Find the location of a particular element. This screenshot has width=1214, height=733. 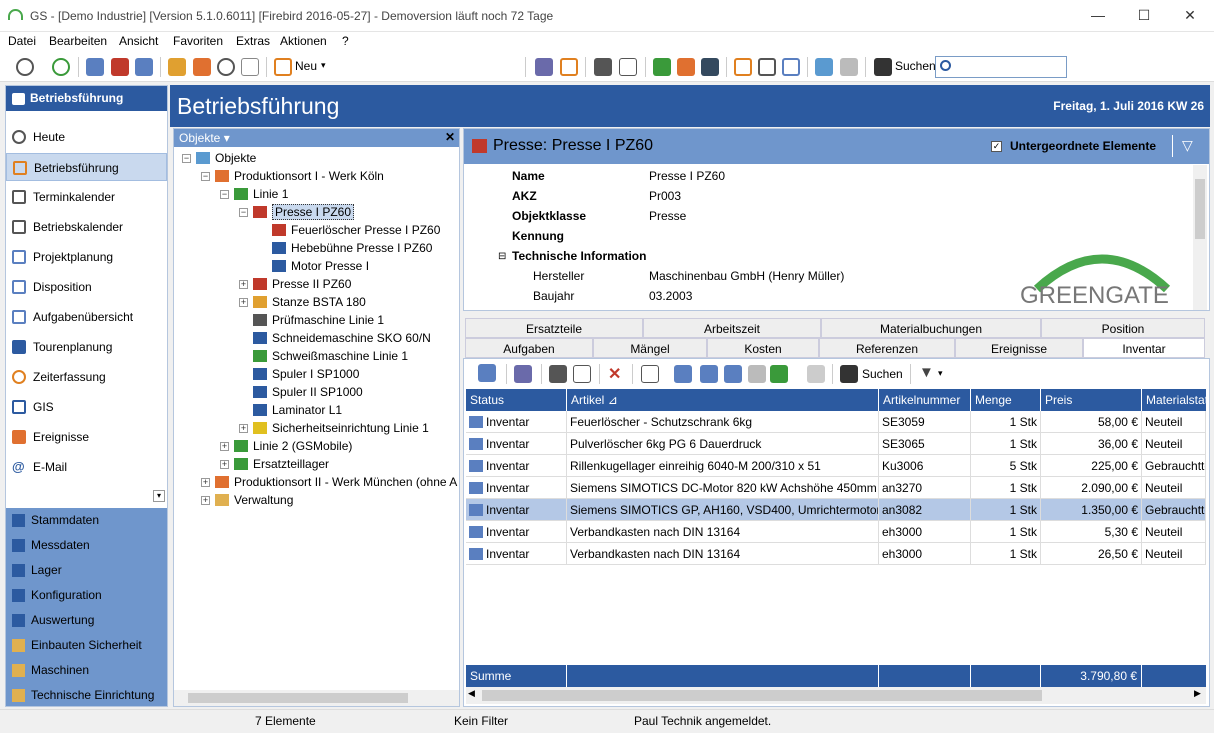

nav-betriebsfuehrung: Betriebsführung is located at coordinates (86, 167).